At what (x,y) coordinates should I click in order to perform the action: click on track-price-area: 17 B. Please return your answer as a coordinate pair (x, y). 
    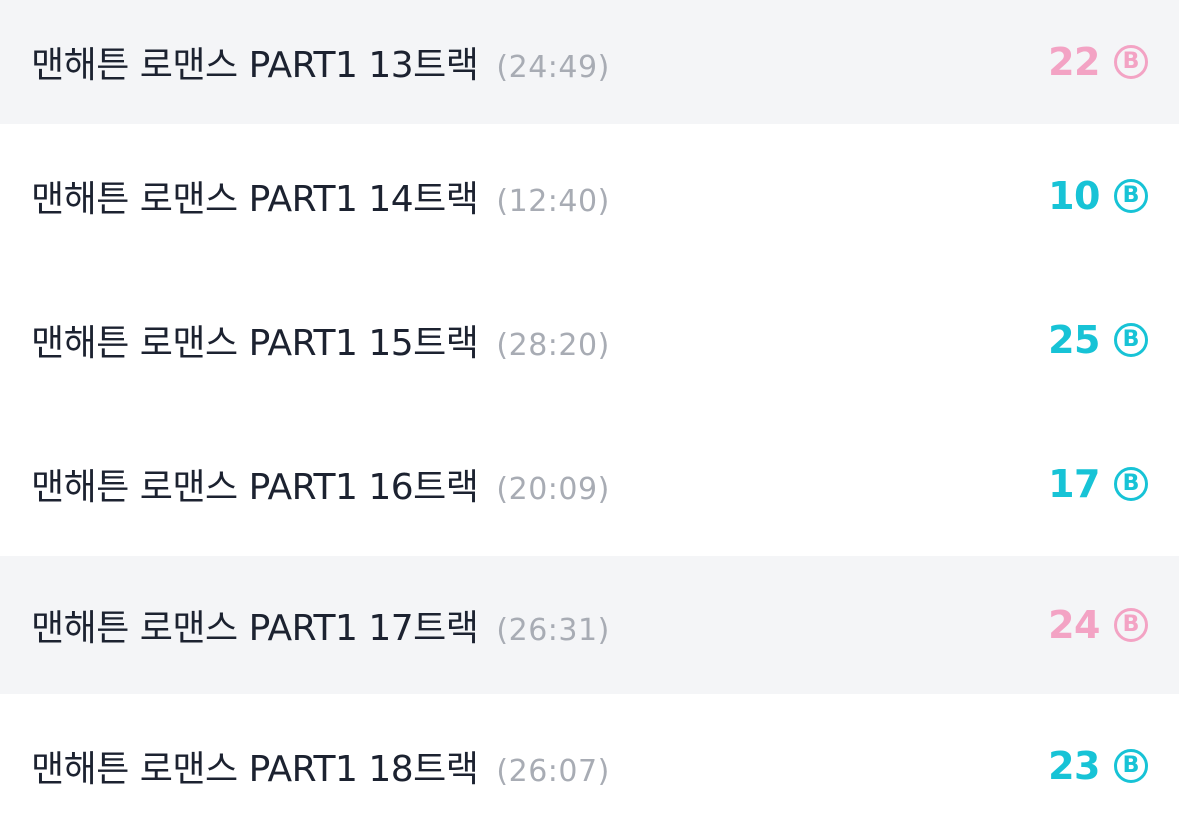
    Looking at the image, I should click on (1098, 484).